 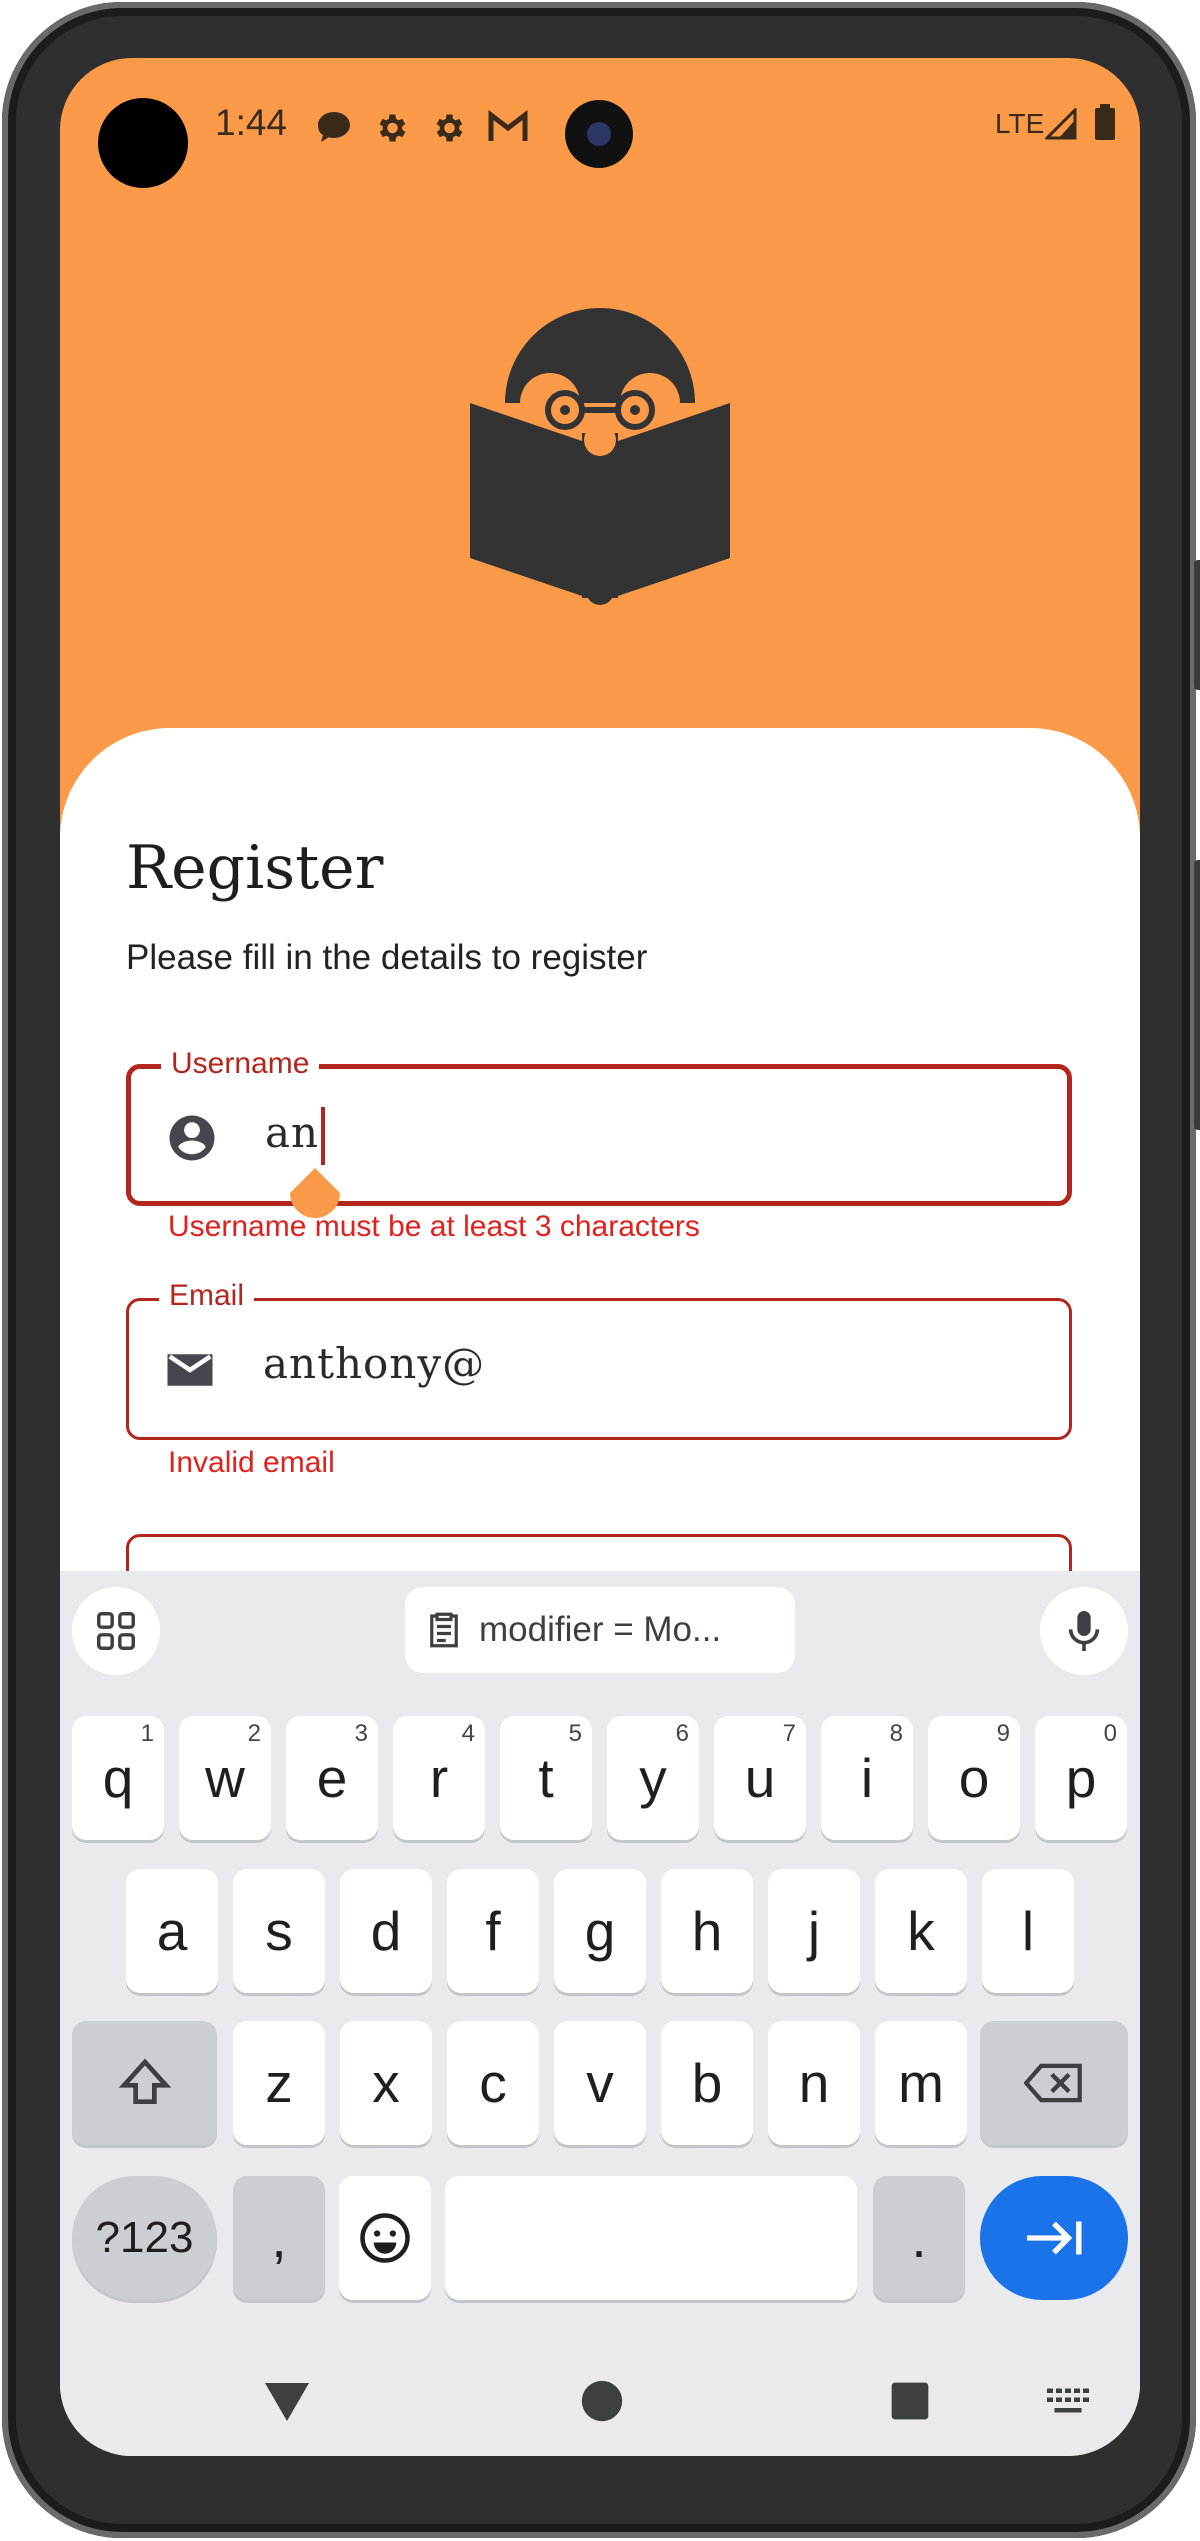 What do you see at coordinates (386, 1931) in the screenshot?
I see `key-d: d` at bounding box center [386, 1931].